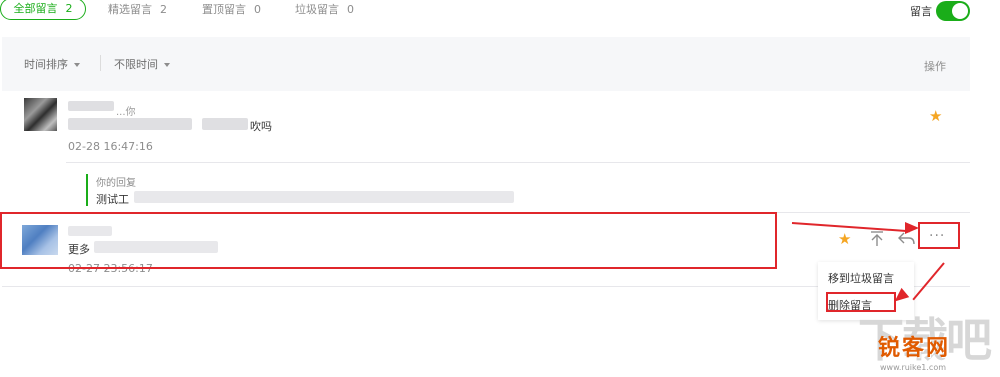  Describe the element at coordinates (224, 9) in the screenshot. I see `tab-pinned-label: 置顶留言` at that location.